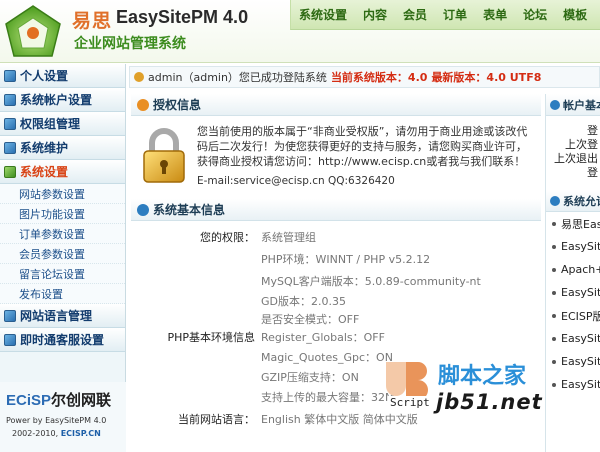  What do you see at coordinates (164, 155) in the screenshot?
I see `lock-icon` at bounding box center [164, 155].